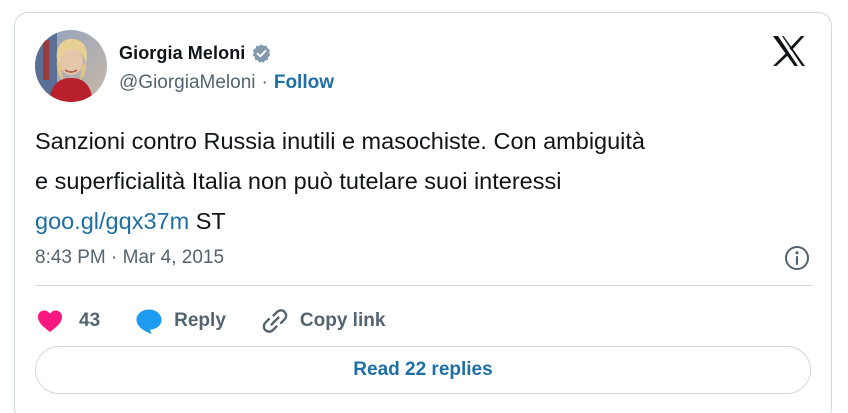 The height and width of the screenshot is (413, 848). I want to click on name-row: Giorgia Meloni, so click(226, 53).